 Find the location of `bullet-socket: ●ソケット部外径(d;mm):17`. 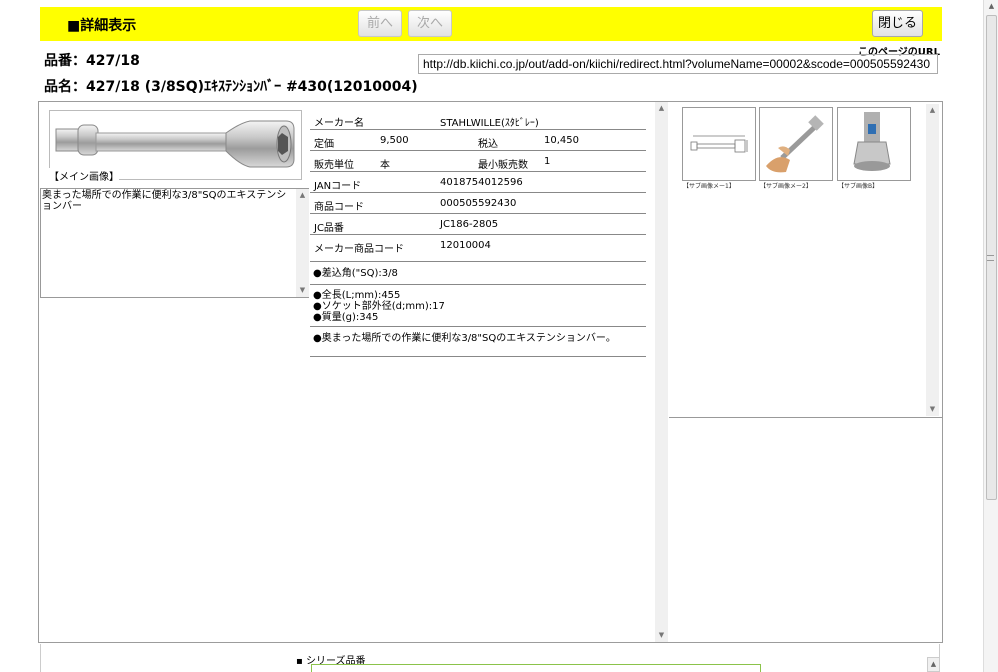

bullet-socket: ●ソケット部外径(d;mm):17 is located at coordinates (379, 306).